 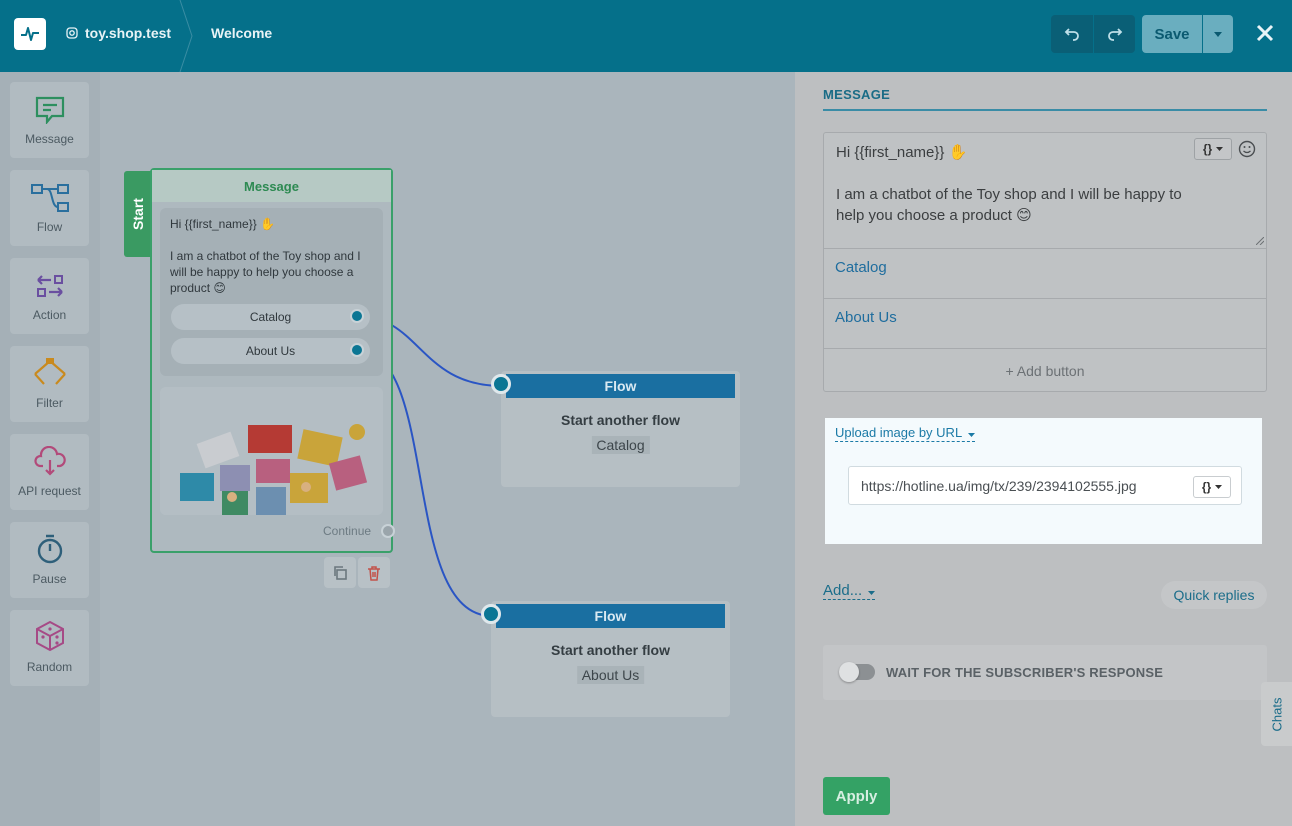 What do you see at coordinates (1045, 323) in the screenshot?
I see `message-button-about-us: About Us` at bounding box center [1045, 323].